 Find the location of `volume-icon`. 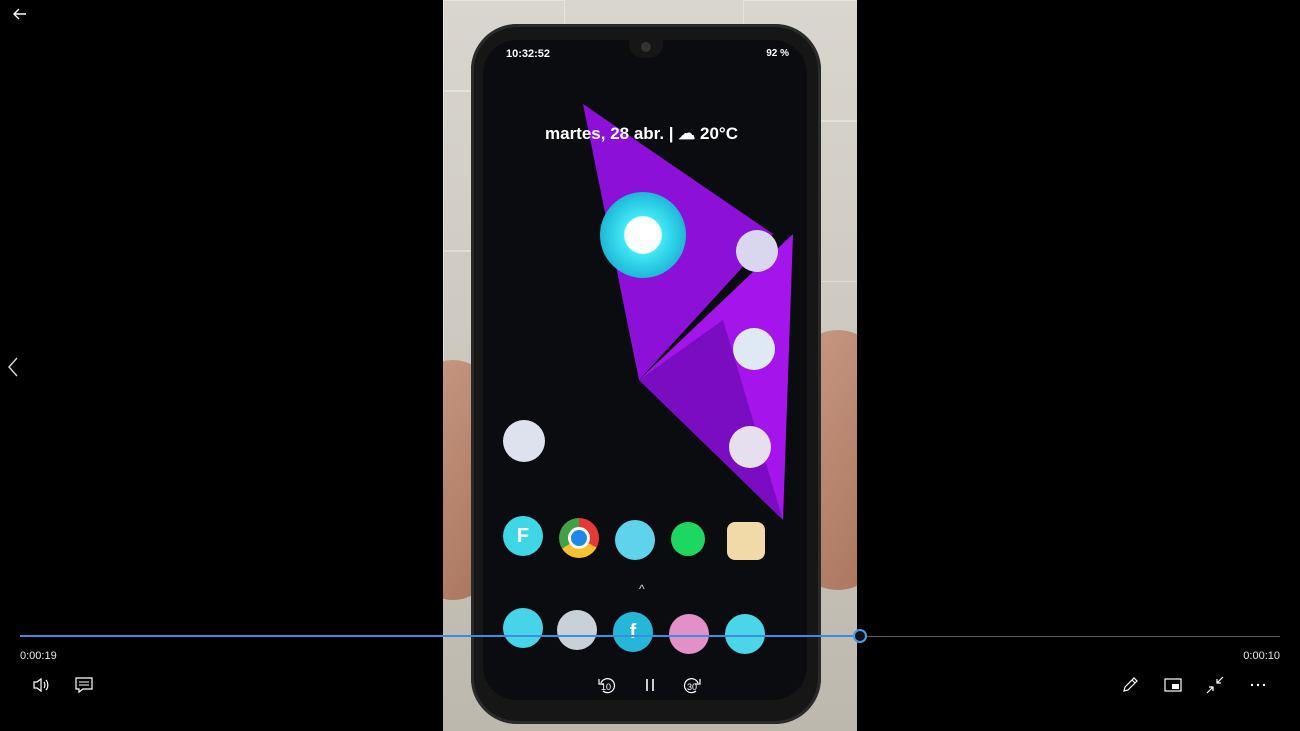

volume-icon is located at coordinates (41, 685).